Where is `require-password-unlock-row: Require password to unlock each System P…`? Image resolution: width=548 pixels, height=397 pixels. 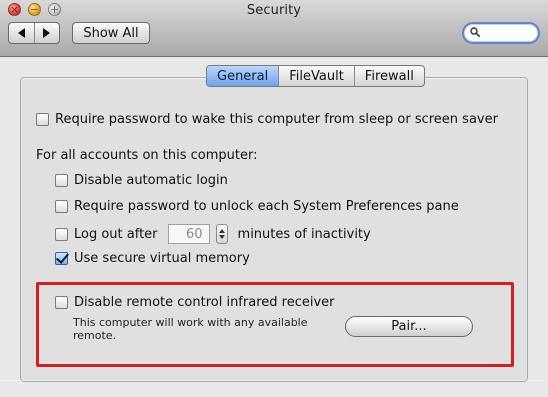 require-password-unlock-row: Require password to unlock each System P… is located at coordinates (257, 206).